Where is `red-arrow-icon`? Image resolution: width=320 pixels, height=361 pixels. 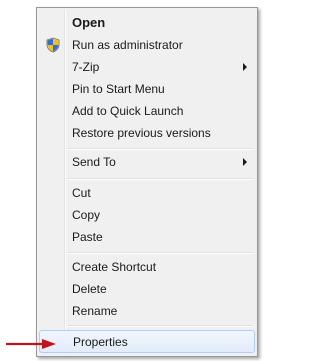
red-arrow-icon is located at coordinates (31, 344).